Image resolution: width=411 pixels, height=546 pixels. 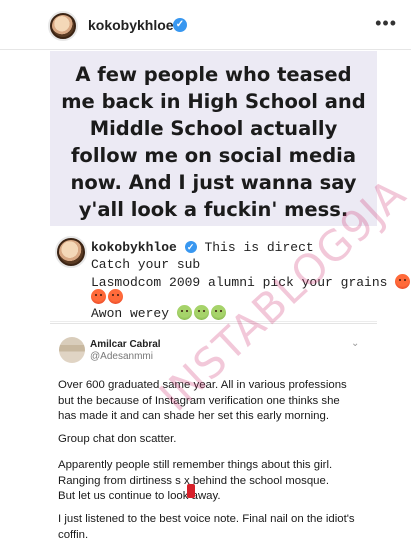 I want to click on tweet-author-handle: @Adesanmmi, so click(x=121, y=356).